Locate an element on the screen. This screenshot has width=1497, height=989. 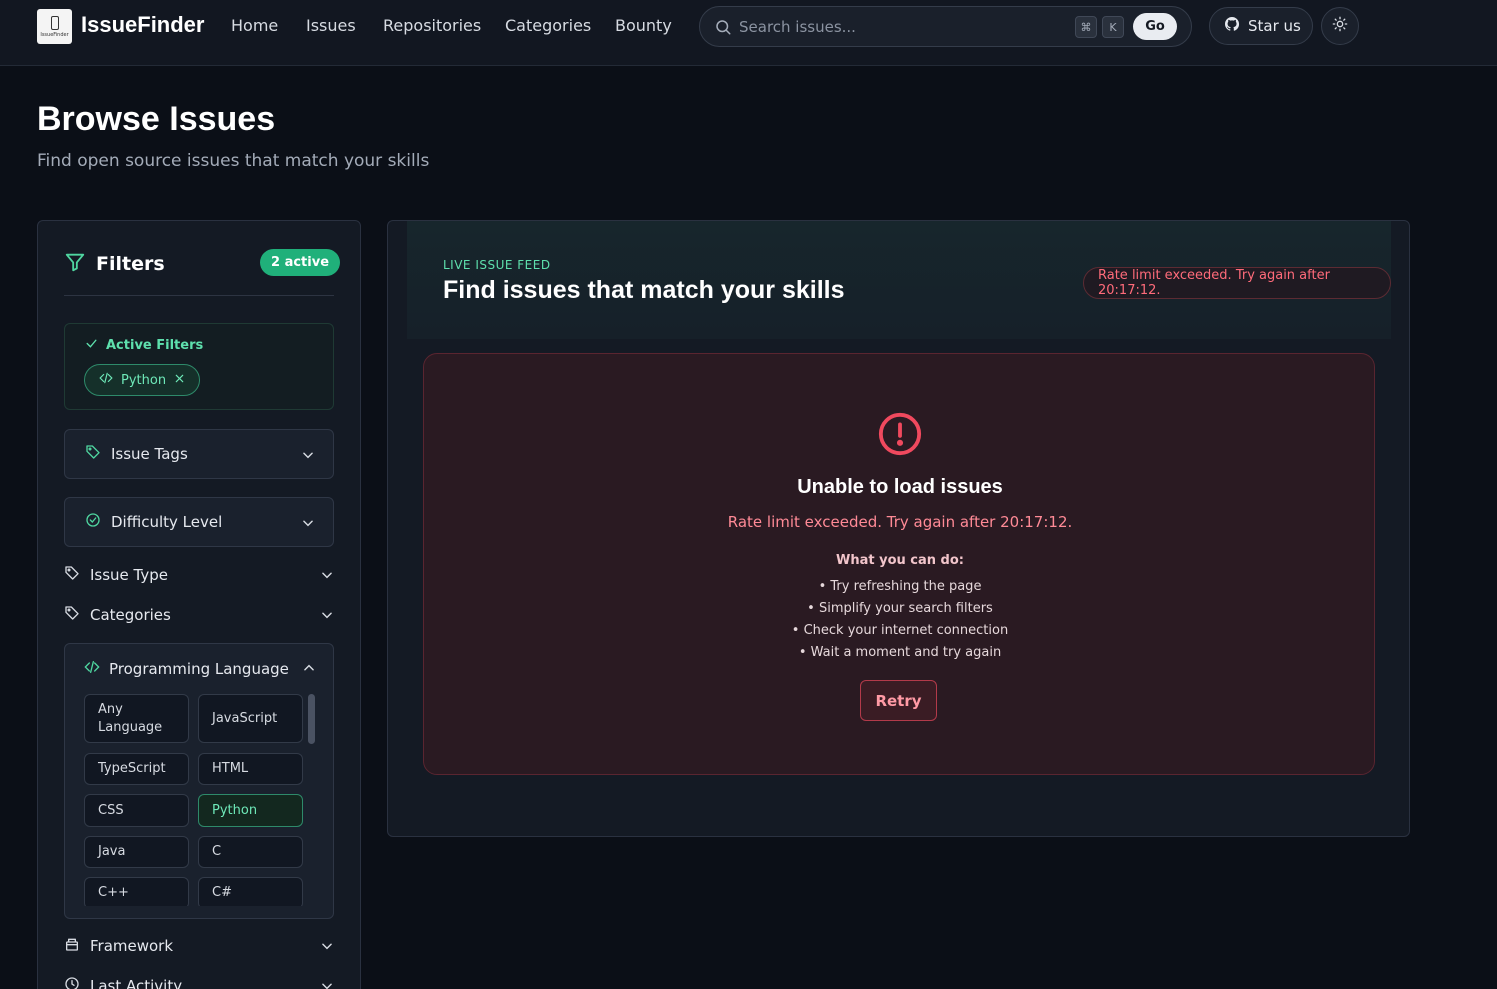
kbd-cmd-key: ⌘ is located at coordinates (1086, 27).